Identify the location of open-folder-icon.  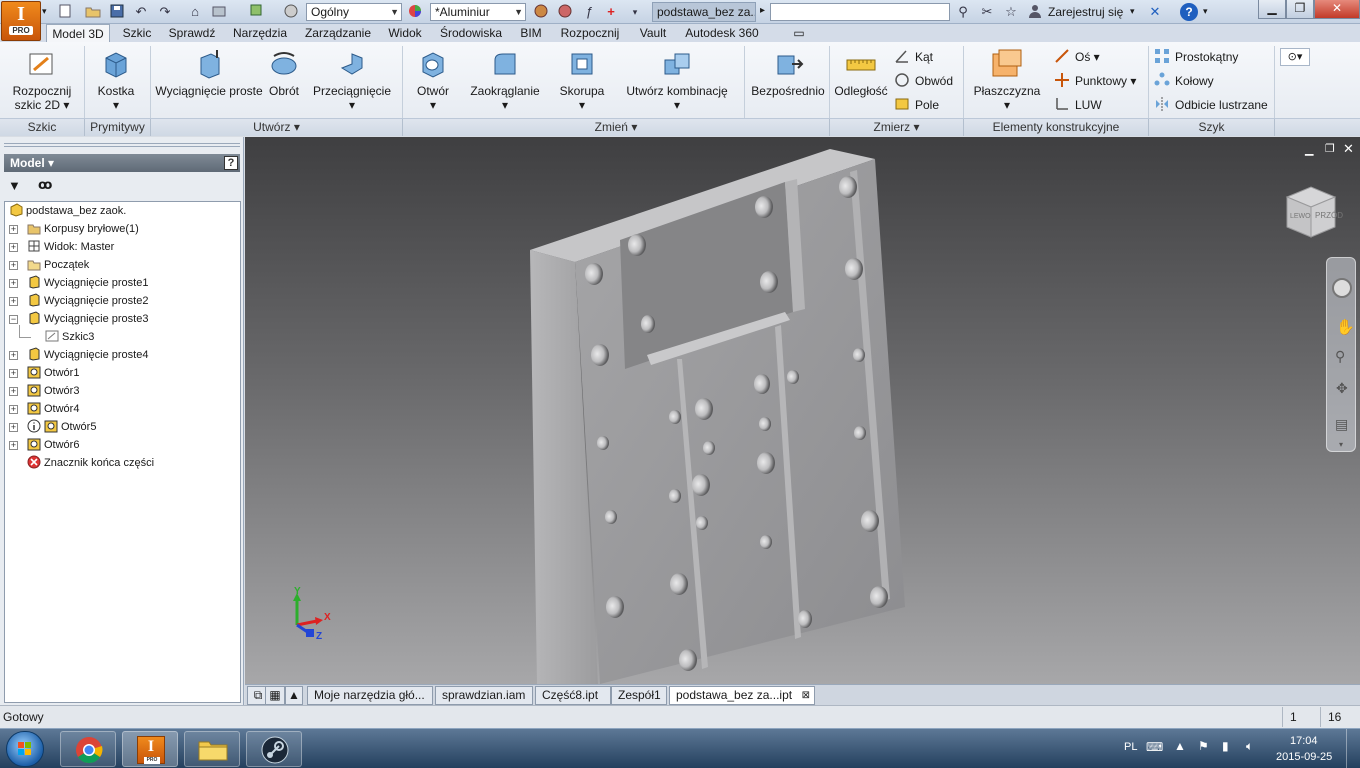
(93, 12).